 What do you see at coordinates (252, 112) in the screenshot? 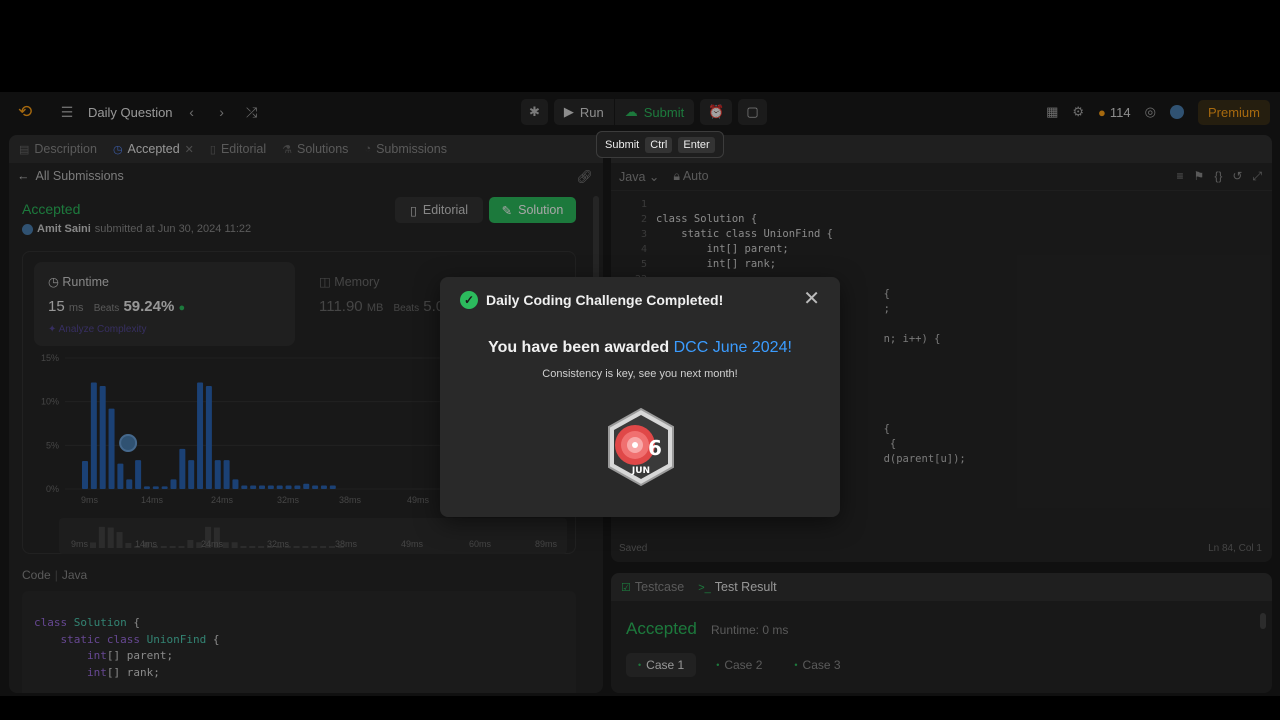
I see `shuffle-icon: ⤮` at bounding box center [252, 112].